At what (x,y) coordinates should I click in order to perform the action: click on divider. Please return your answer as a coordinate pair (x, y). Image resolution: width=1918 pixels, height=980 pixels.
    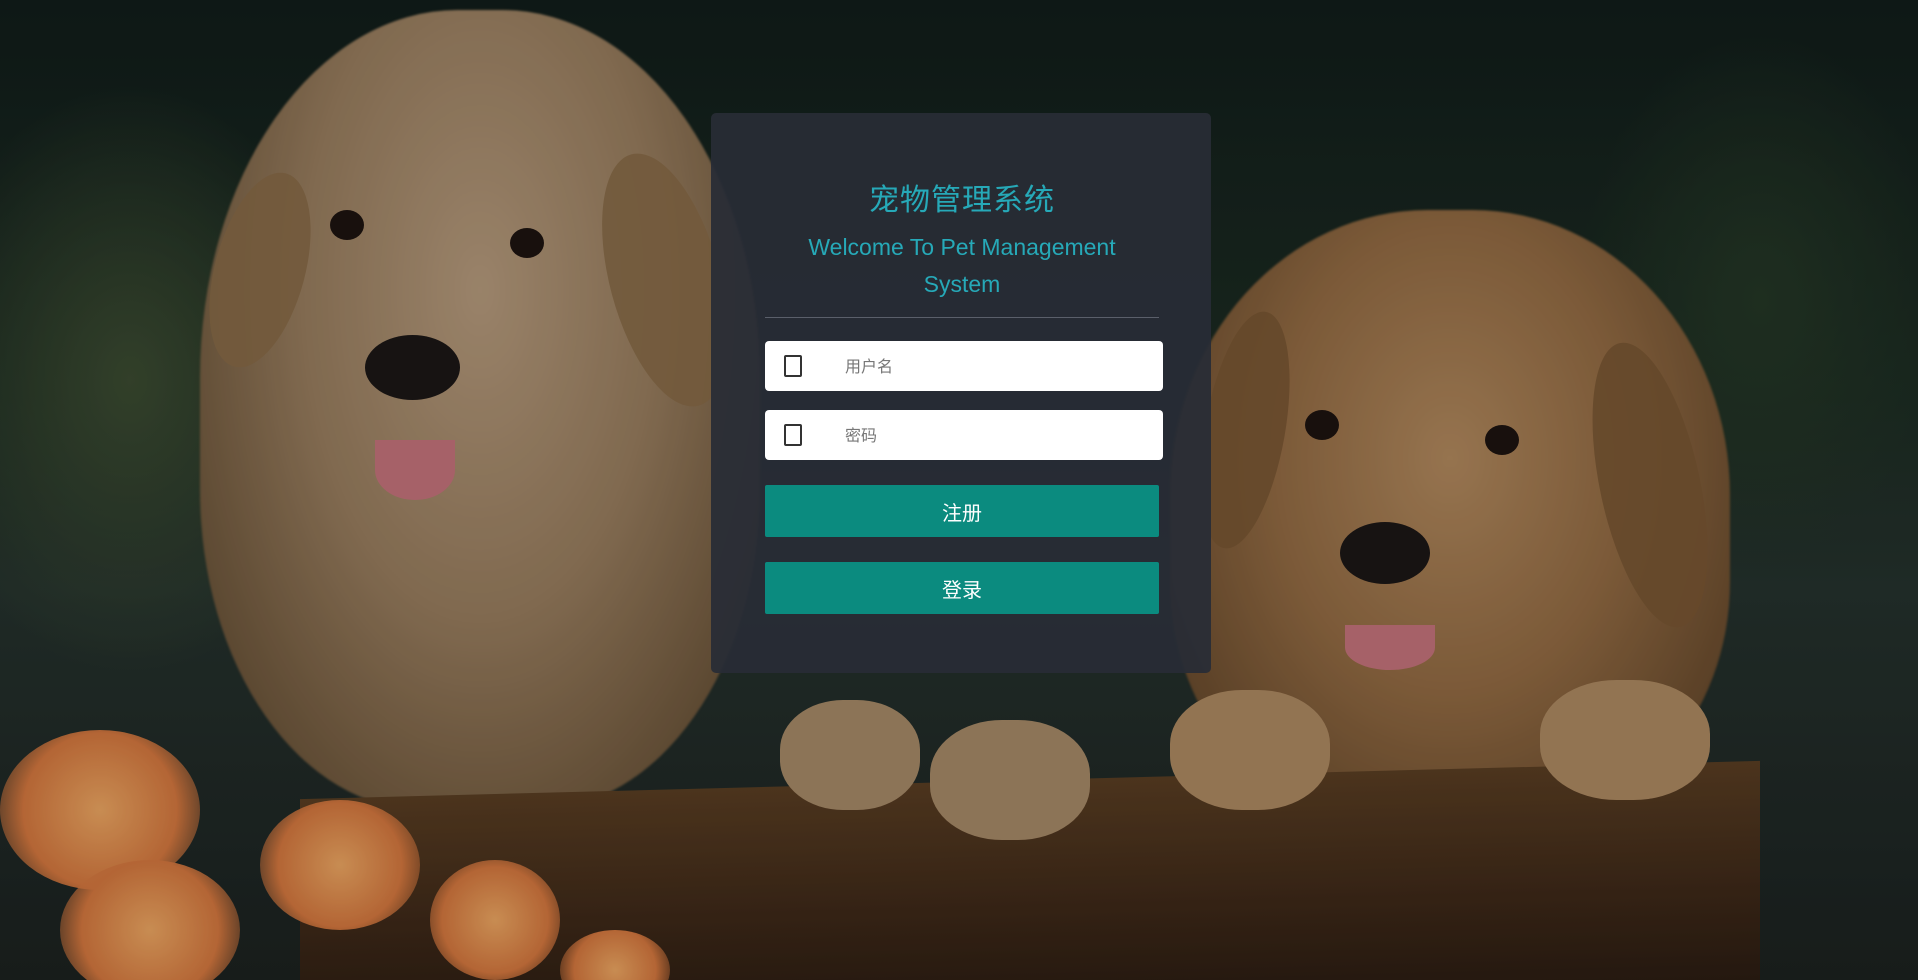
    Looking at the image, I should click on (962, 317).